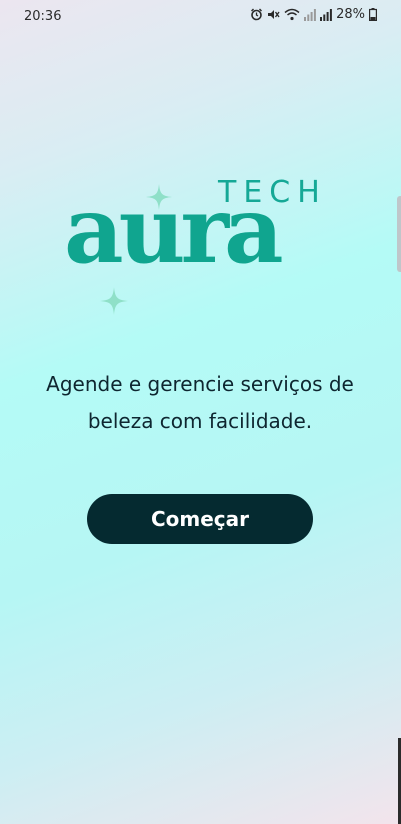 This screenshot has height=824, width=401. Describe the element at coordinates (200, 384) in the screenshot. I see `tagline-line-1: Agende e gerencie serviços de` at that location.